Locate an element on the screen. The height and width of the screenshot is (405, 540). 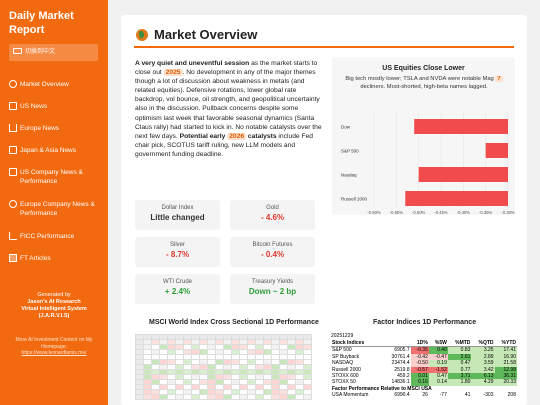
sidebar-item-europe-company-news: Europe Company News & Performance is located at coordinates (57, 209).